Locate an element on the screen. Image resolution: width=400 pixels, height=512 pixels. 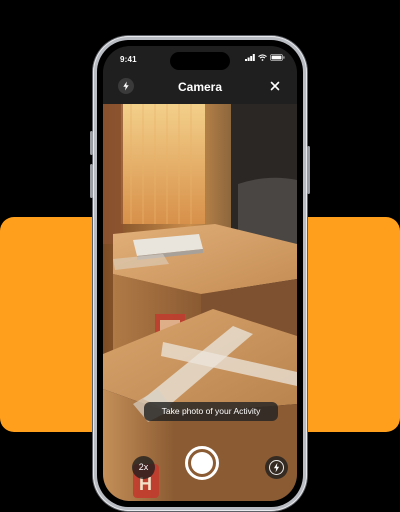
battery-icon is located at coordinates (277, 57).